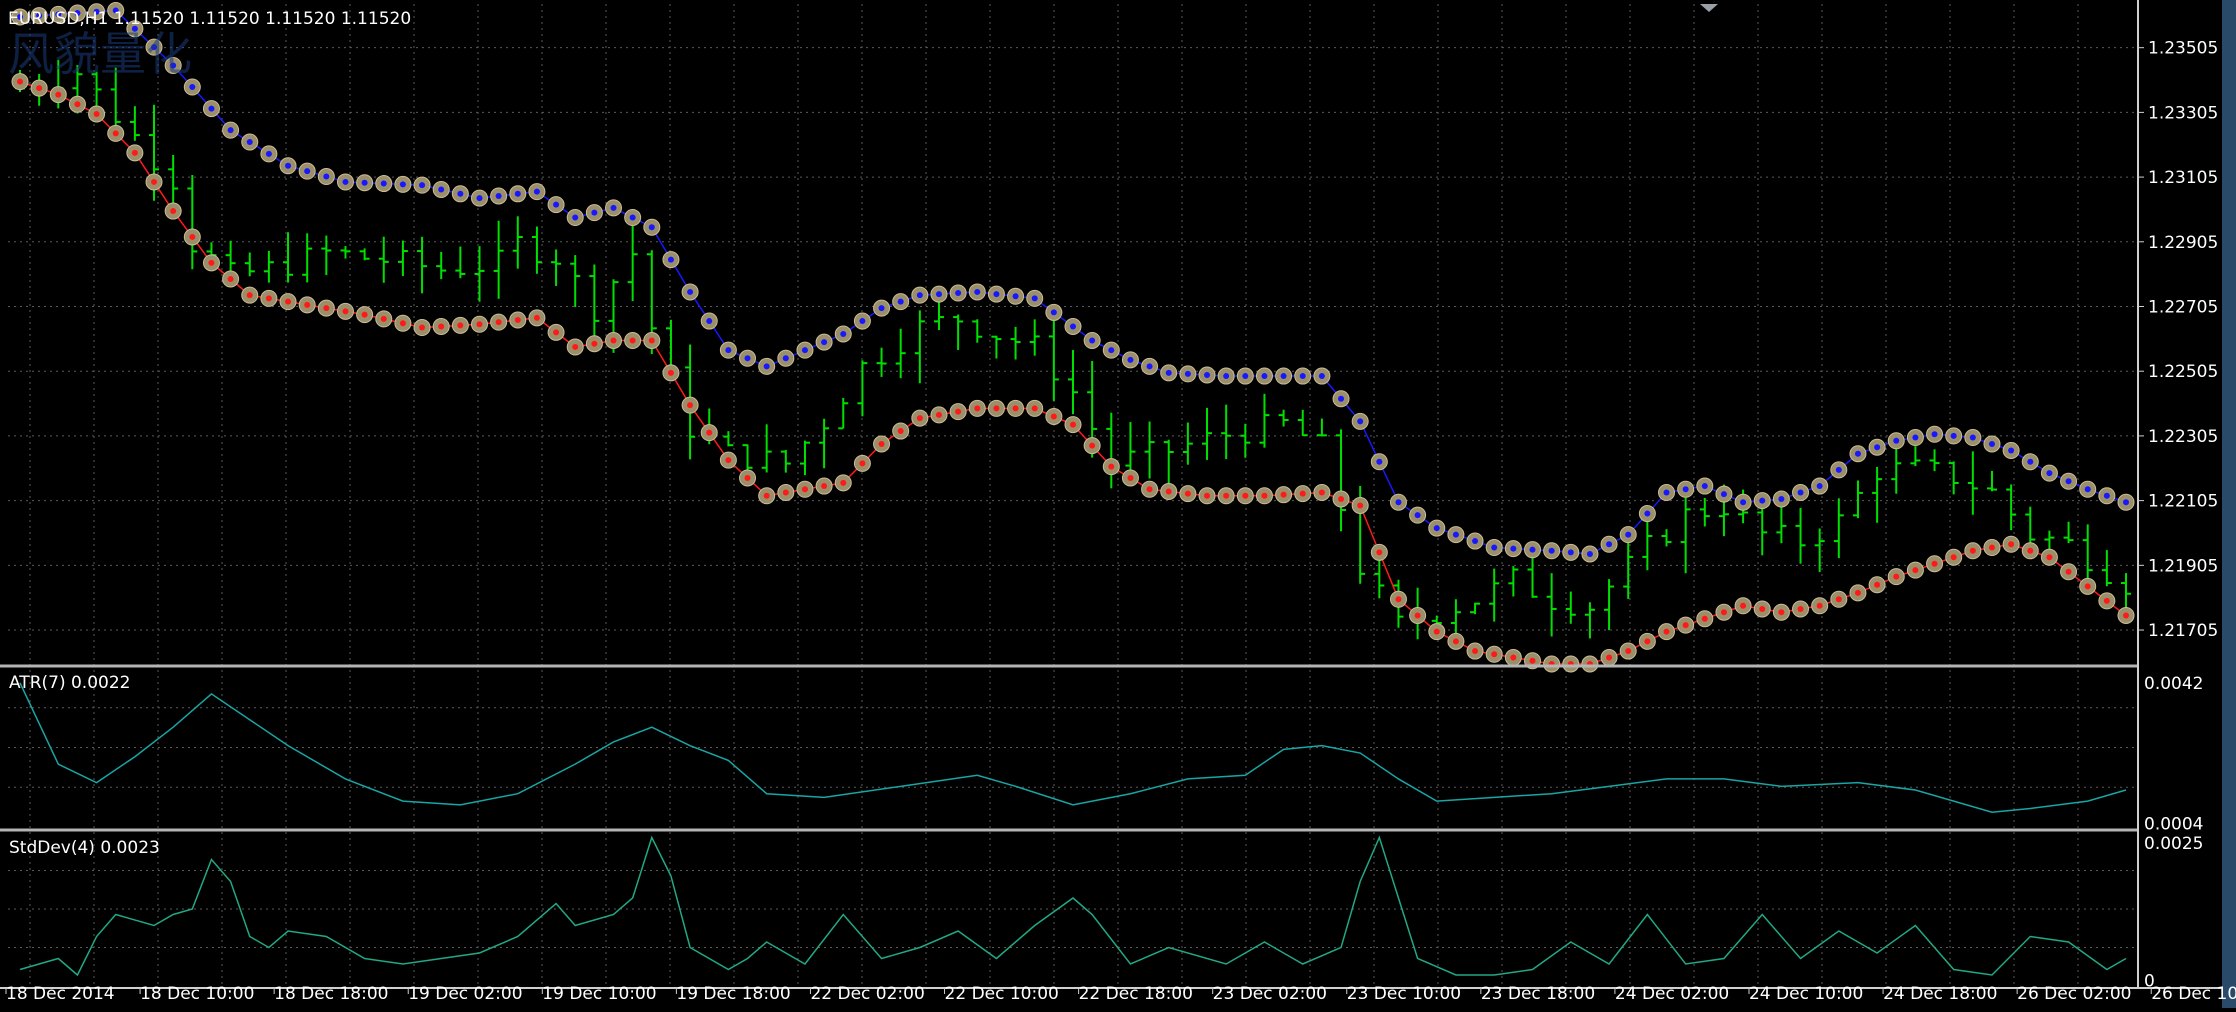 This screenshot has height=1012, width=2236. What do you see at coordinates (733, 994) in the screenshot?
I see `x-tick-label: 19 Dec 18:00` at bounding box center [733, 994].